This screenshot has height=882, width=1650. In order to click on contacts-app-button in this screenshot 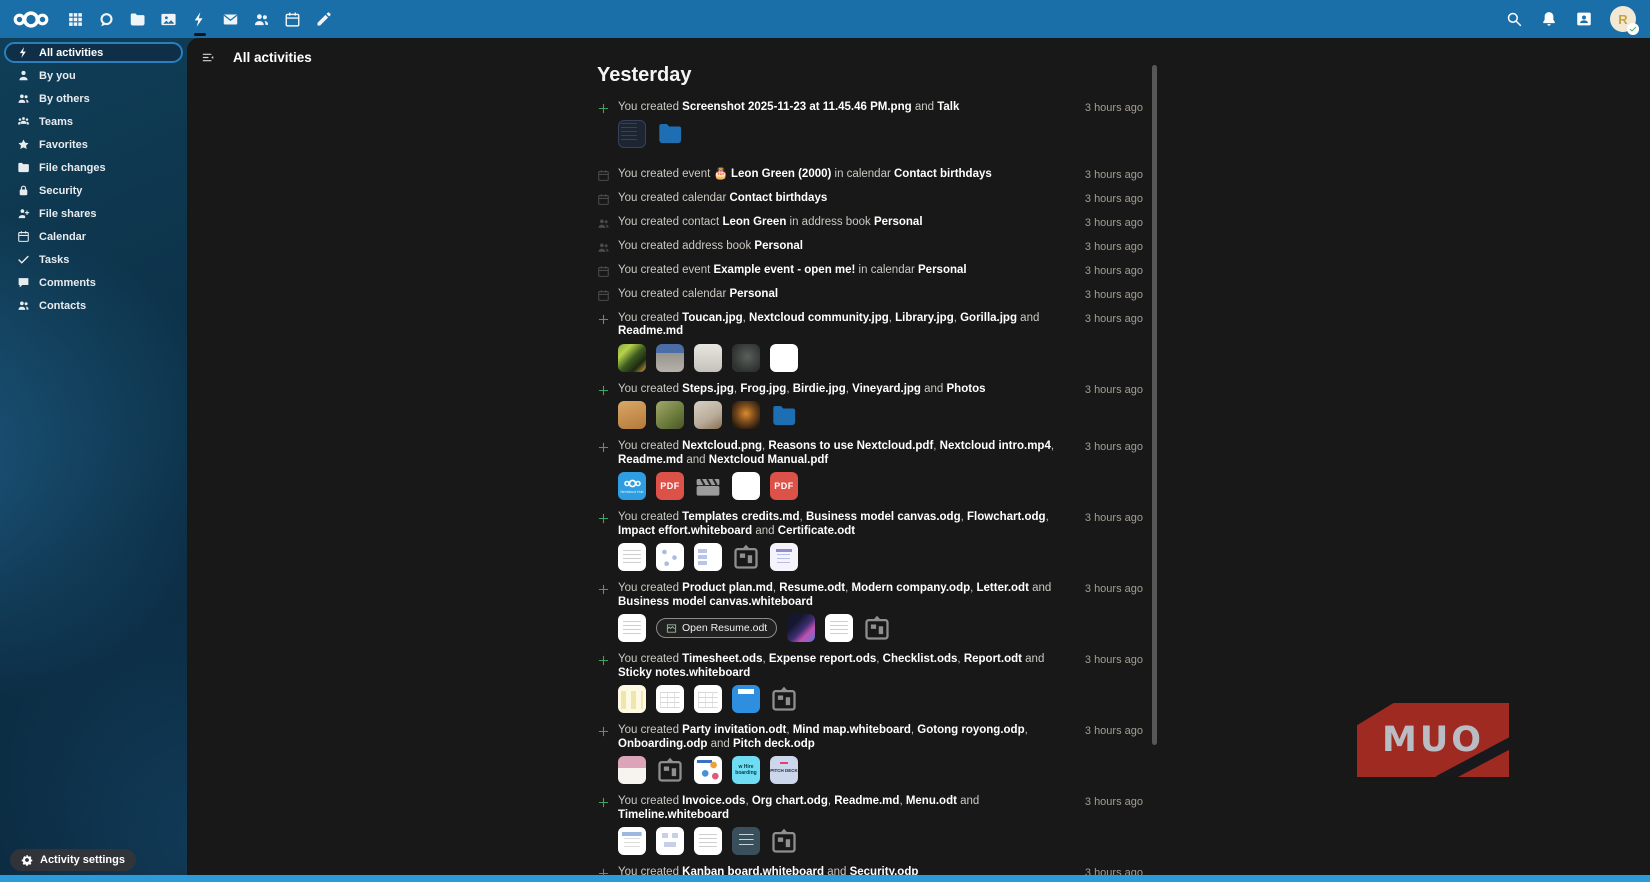, I will do `click(261, 19)`.